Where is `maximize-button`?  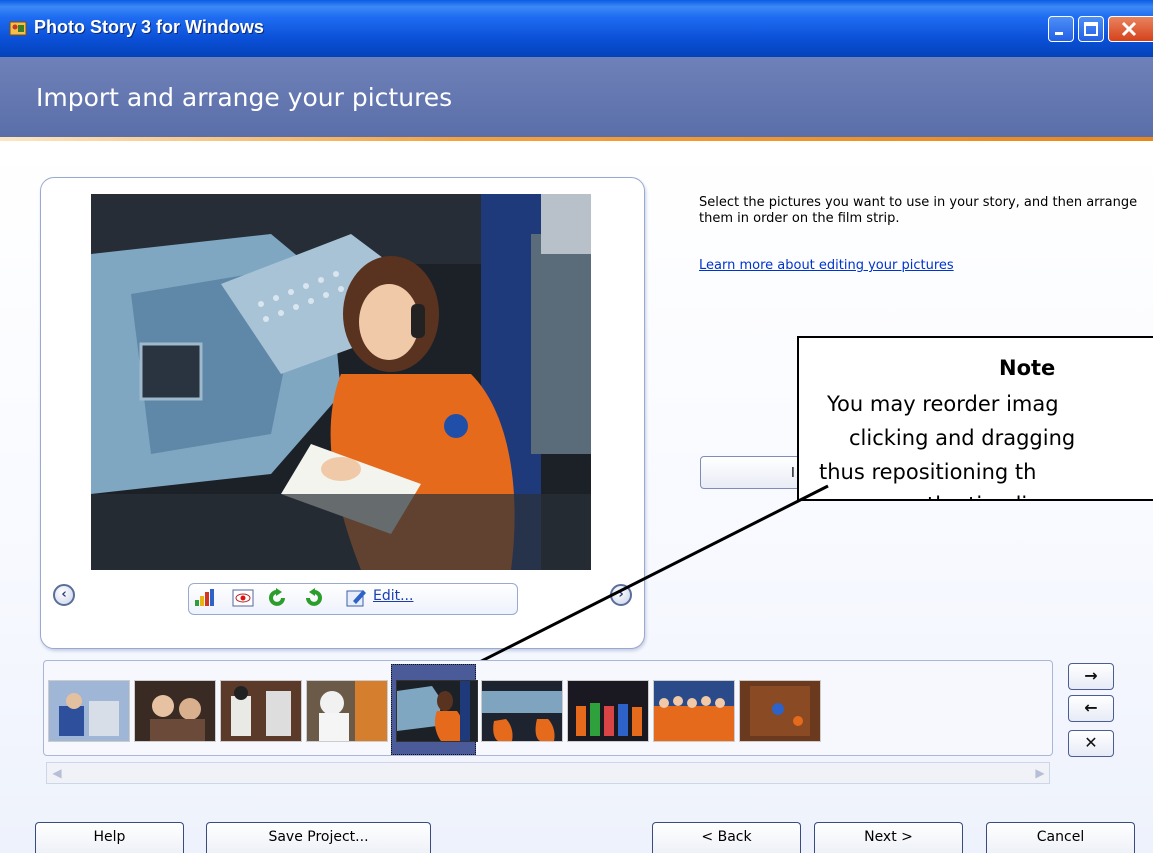
maximize-button is located at coordinates (1091, 29).